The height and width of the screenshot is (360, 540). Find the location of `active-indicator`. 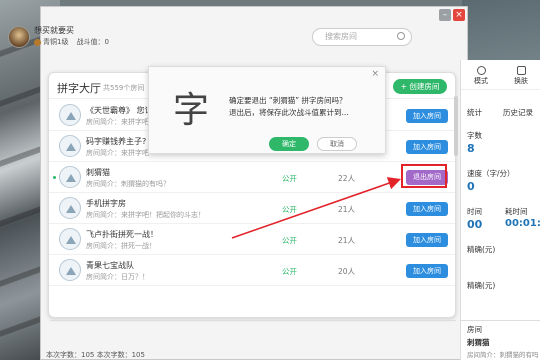

active-indicator is located at coordinates (54, 177).